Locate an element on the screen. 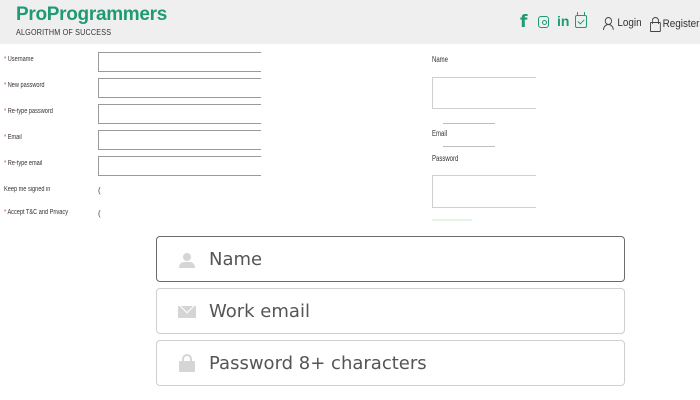 Image resolution: width=700 pixels, height=400 pixels. brand-tagline: ALGORITHM OF SUCCESS is located at coordinates (64, 32).